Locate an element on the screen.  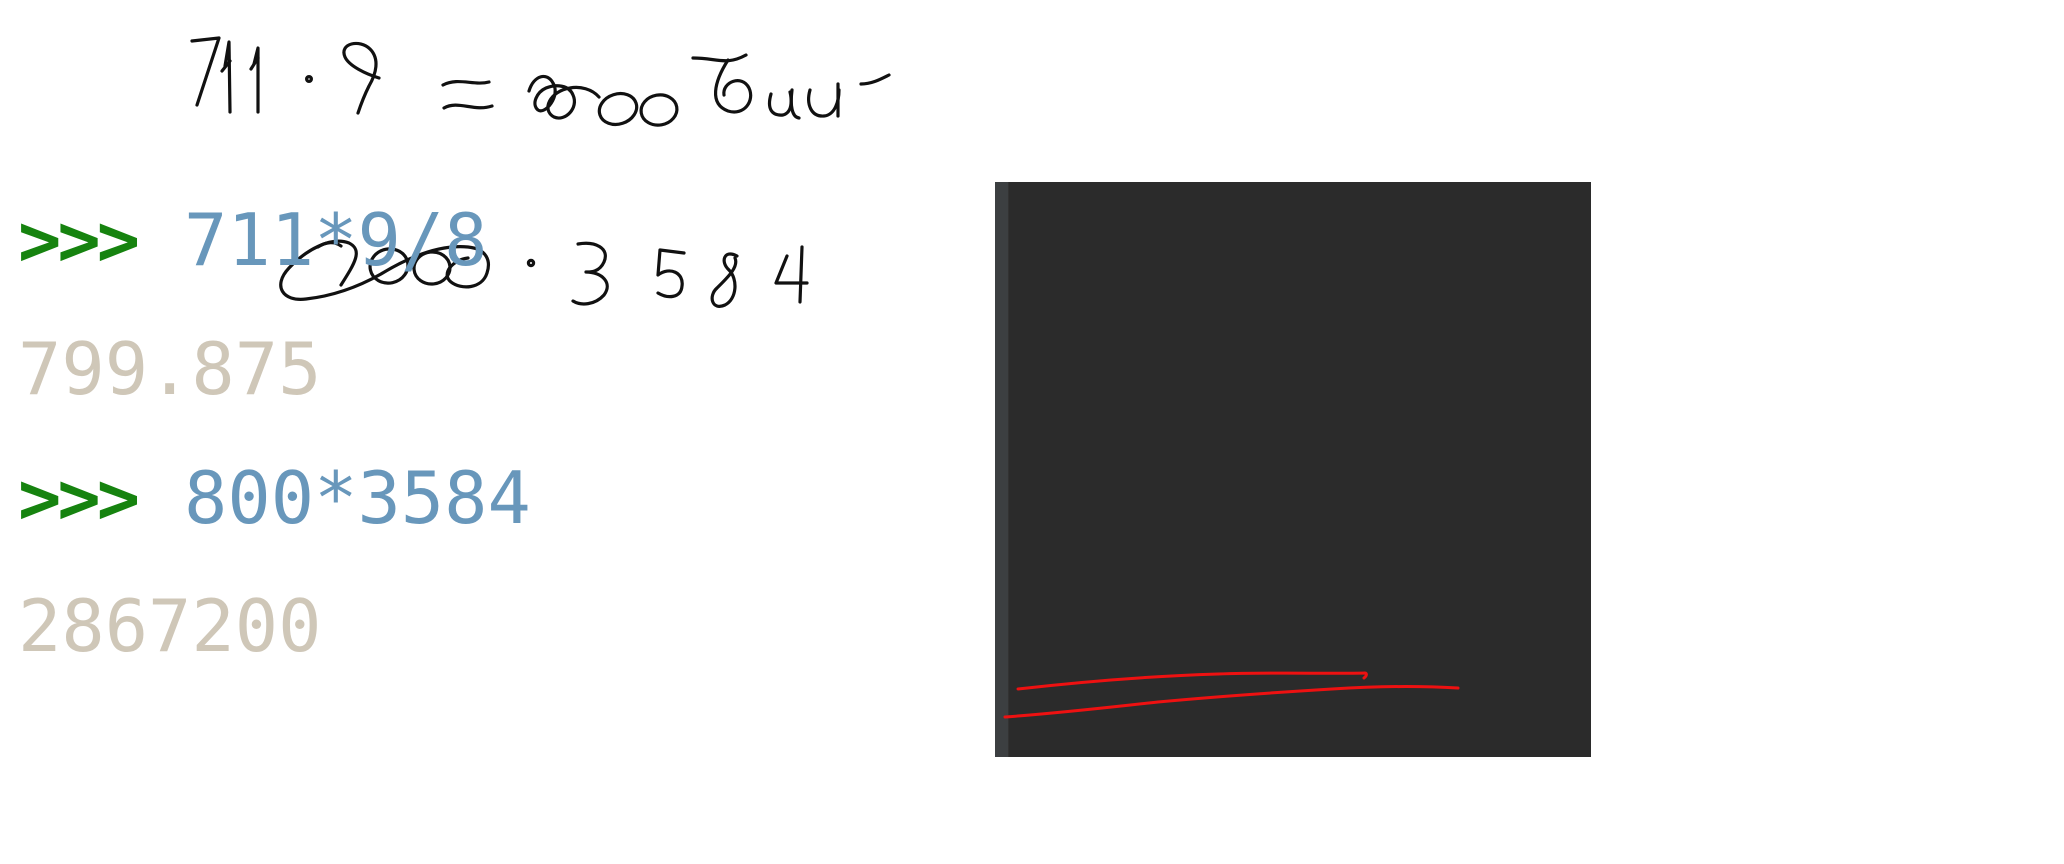
console-command-2: 800*3584 is located at coordinates (357, 498).